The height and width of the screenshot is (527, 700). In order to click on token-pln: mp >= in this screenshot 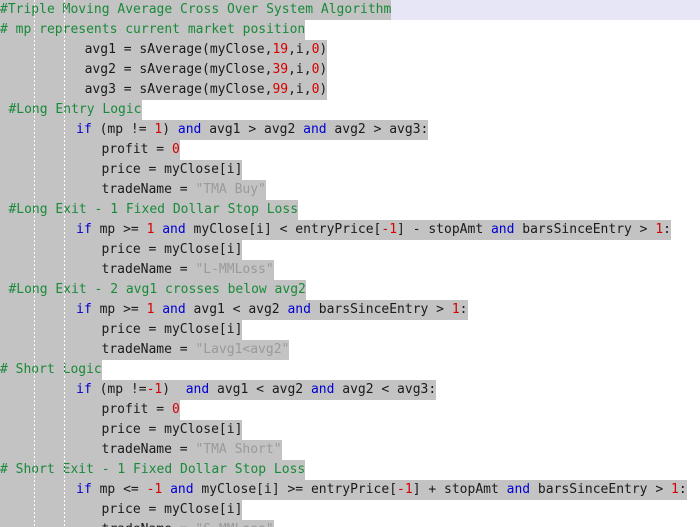, I will do `click(119, 309)`.